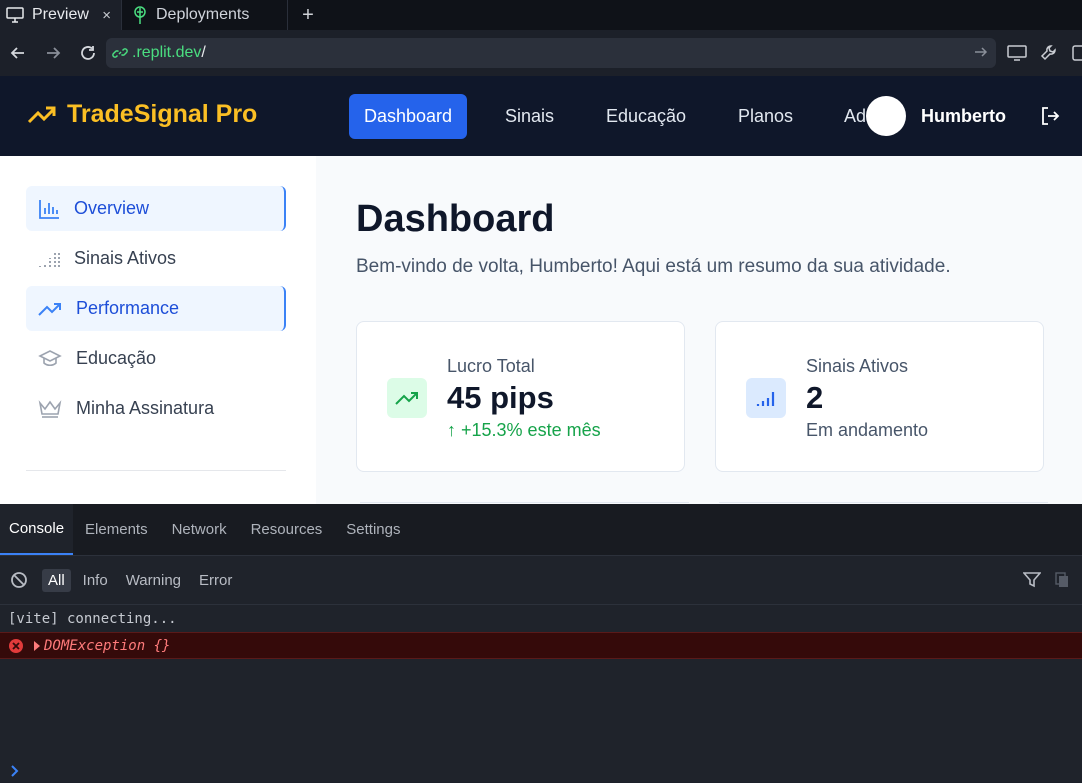 This screenshot has width=1082, height=783. I want to click on url-path: /, so click(203, 52).